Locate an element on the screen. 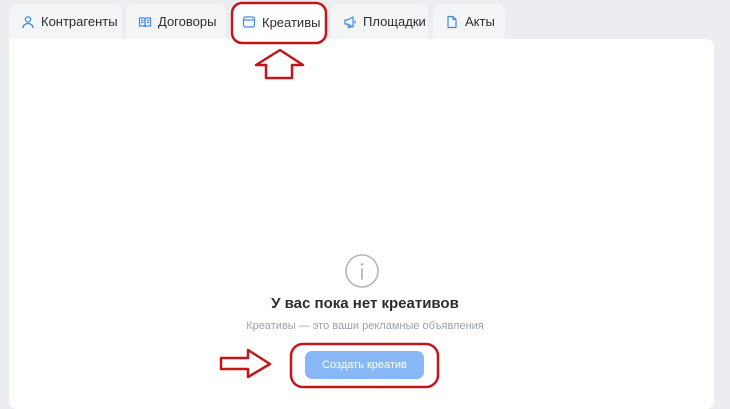 The width and height of the screenshot is (730, 409). tab-acts: Акты is located at coordinates (469, 21).